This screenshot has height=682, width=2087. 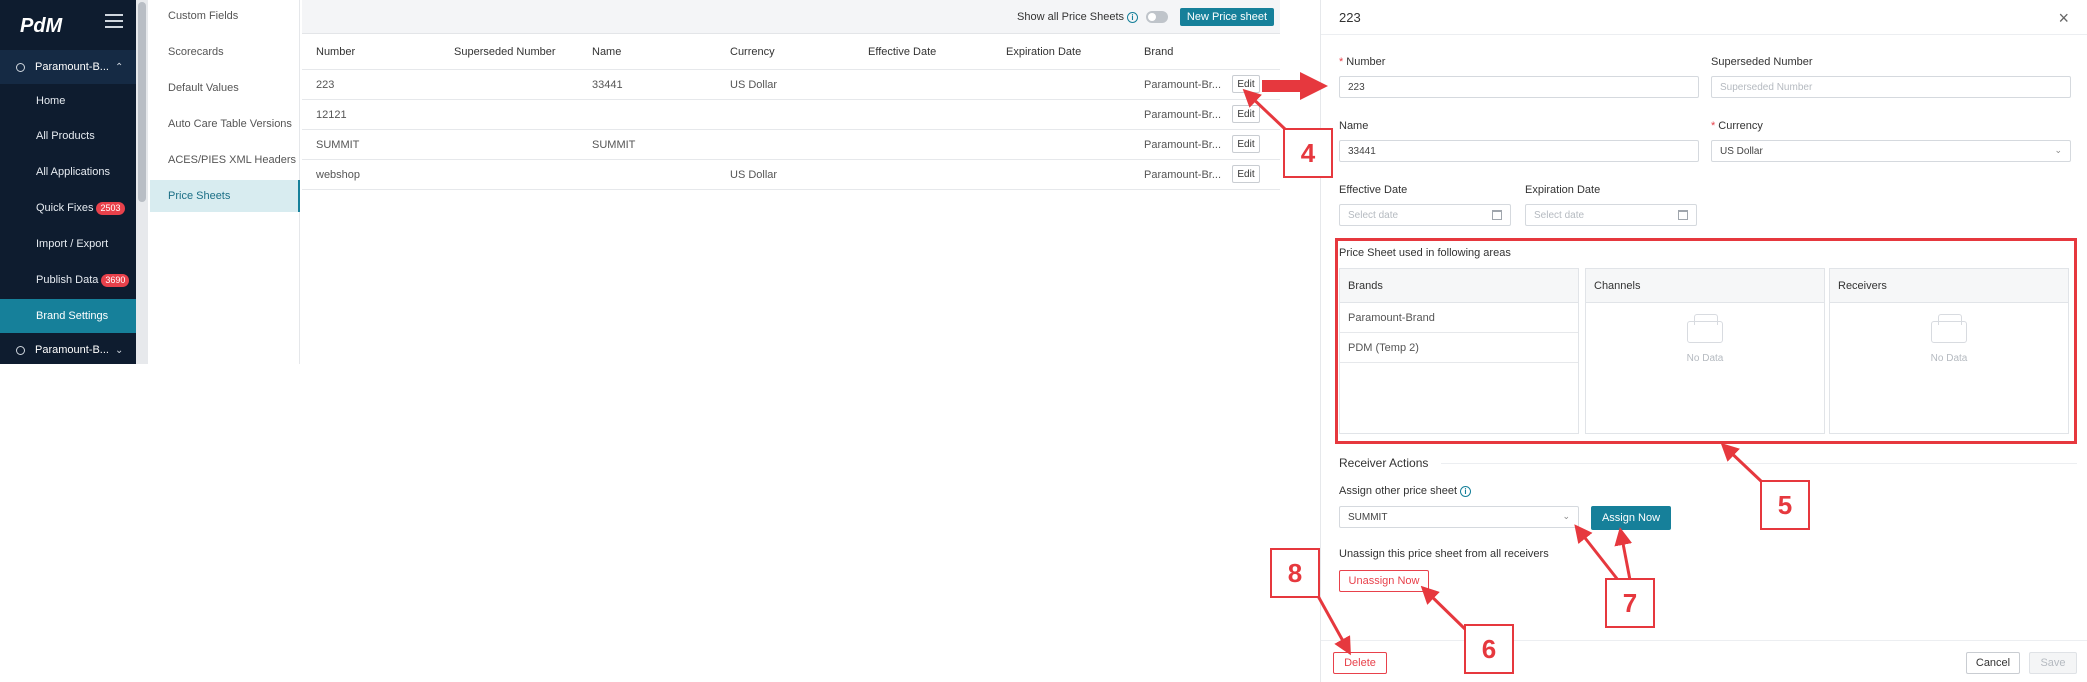 What do you see at coordinates (115, 280) in the screenshot?
I see `count-badge: 3690` at bounding box center [115, 280].